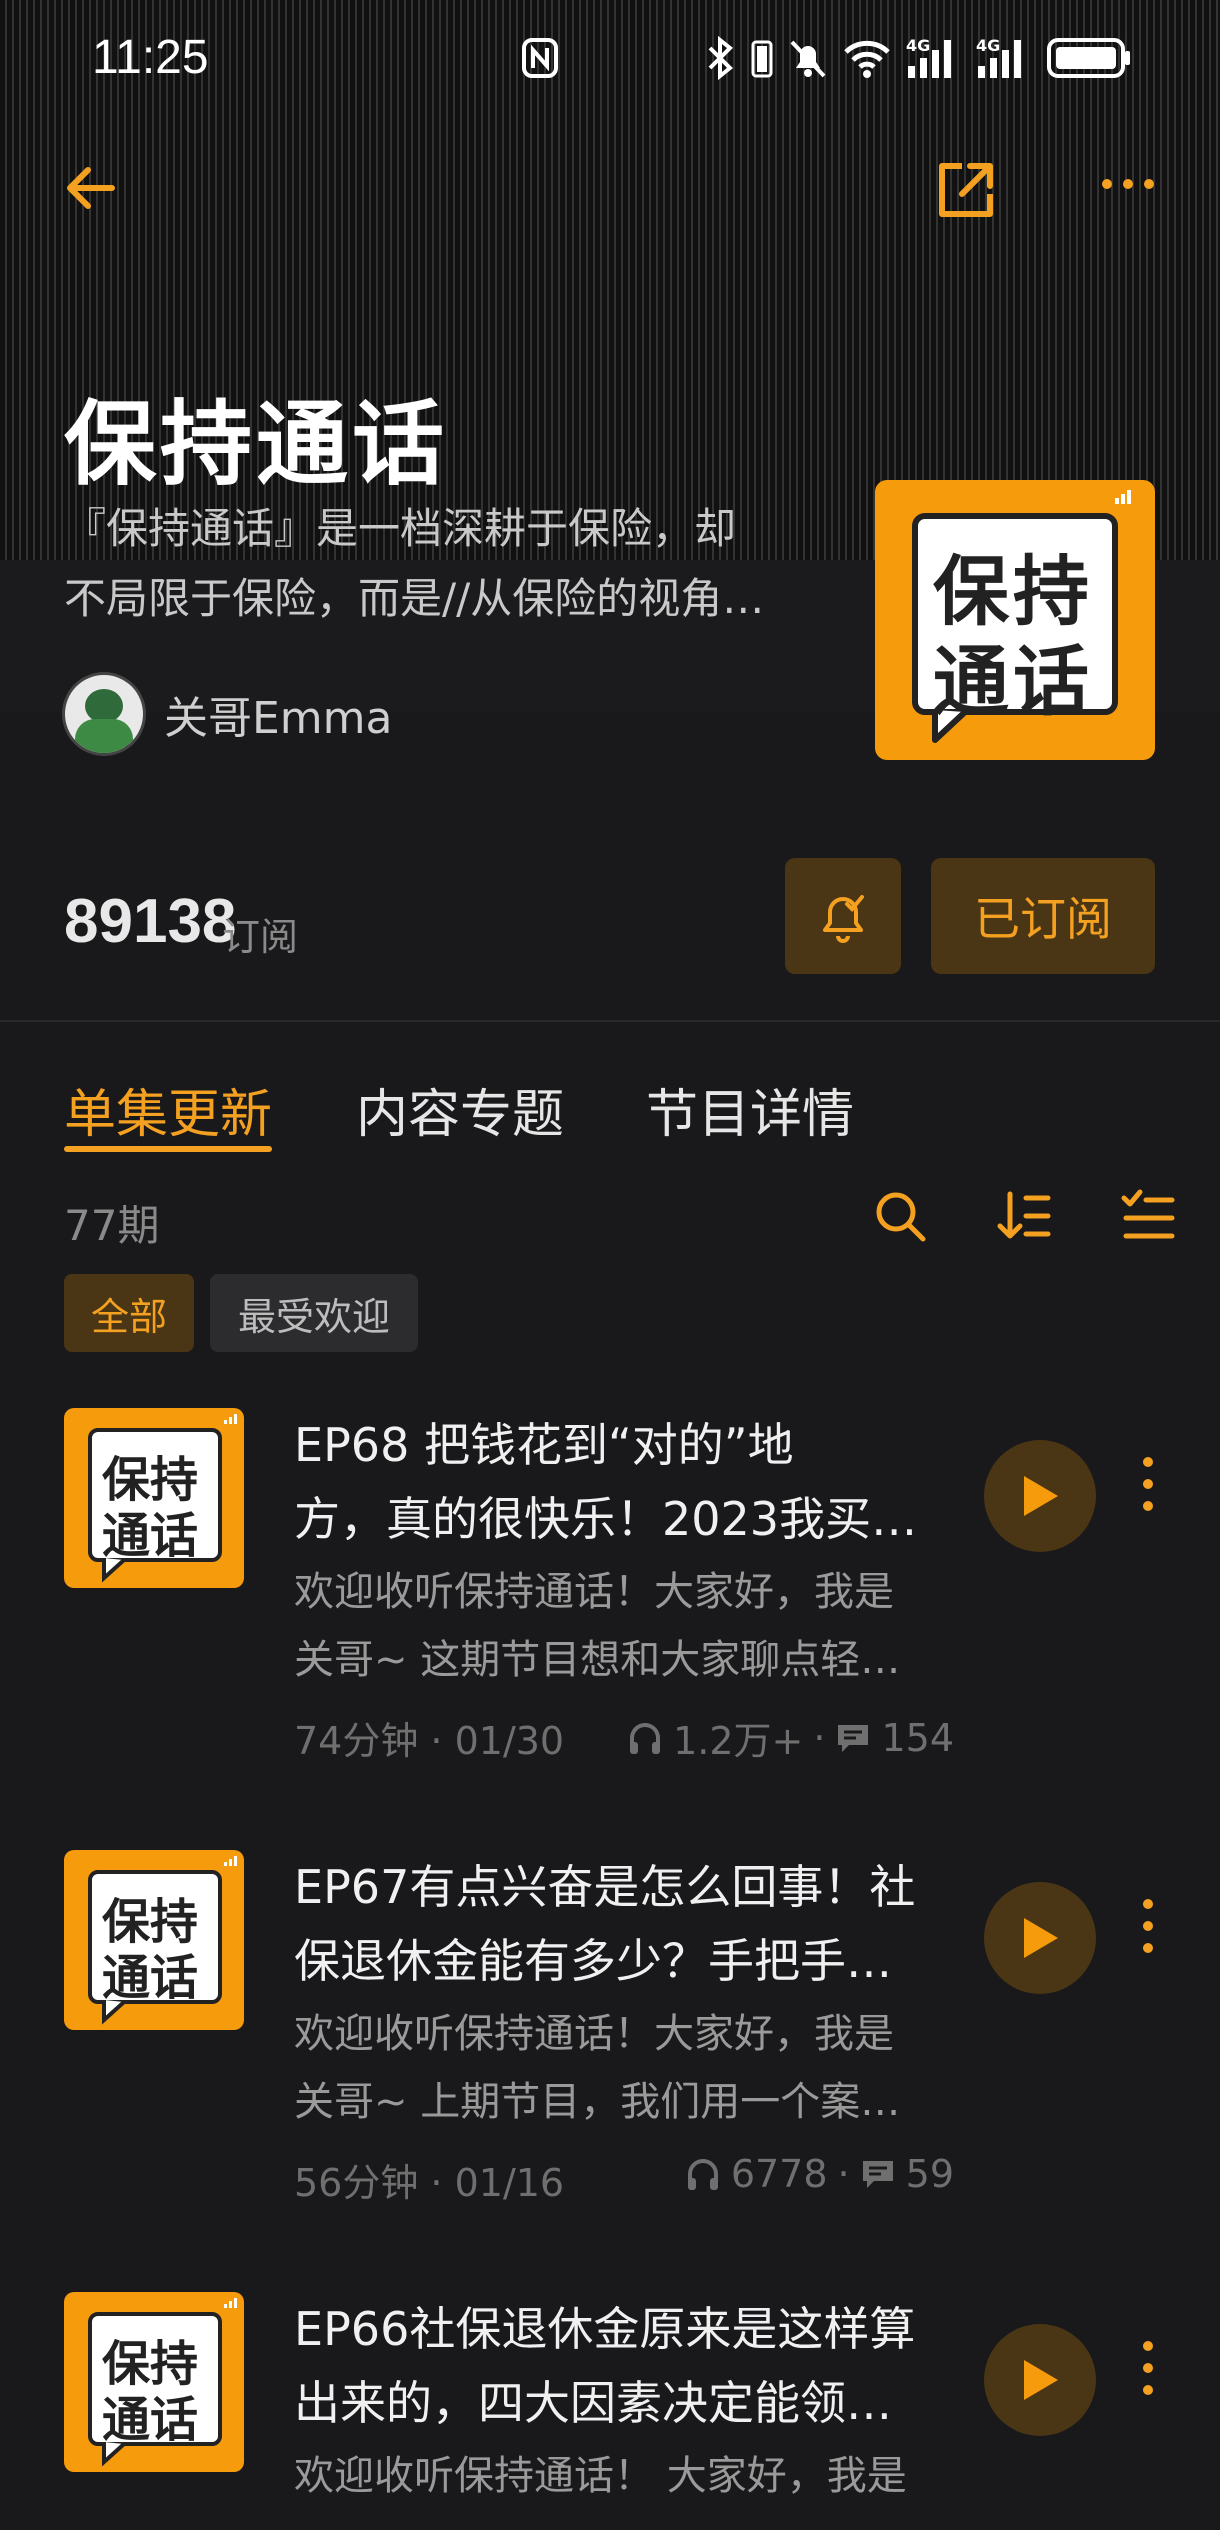 Image resolution: width=1220 pixels, height=2530 pixels. I want to click on tab-episodes: 单集更新, so click(168, 1109).